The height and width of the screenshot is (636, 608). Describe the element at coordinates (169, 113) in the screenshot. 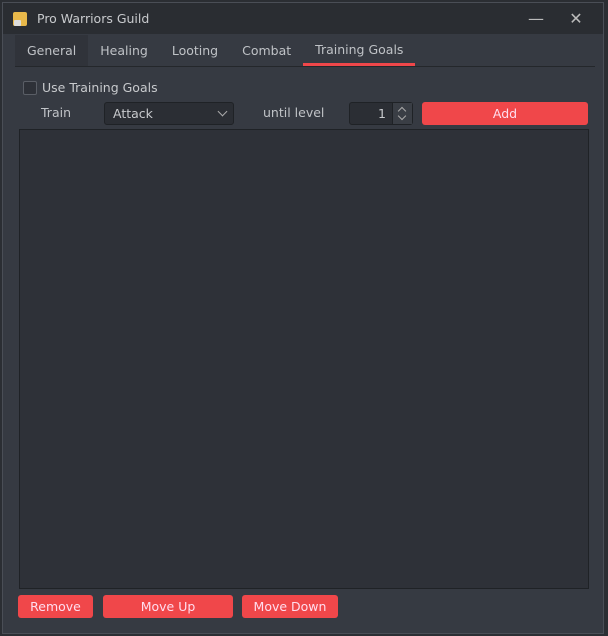

I see `skill-select: Attack` at that location.